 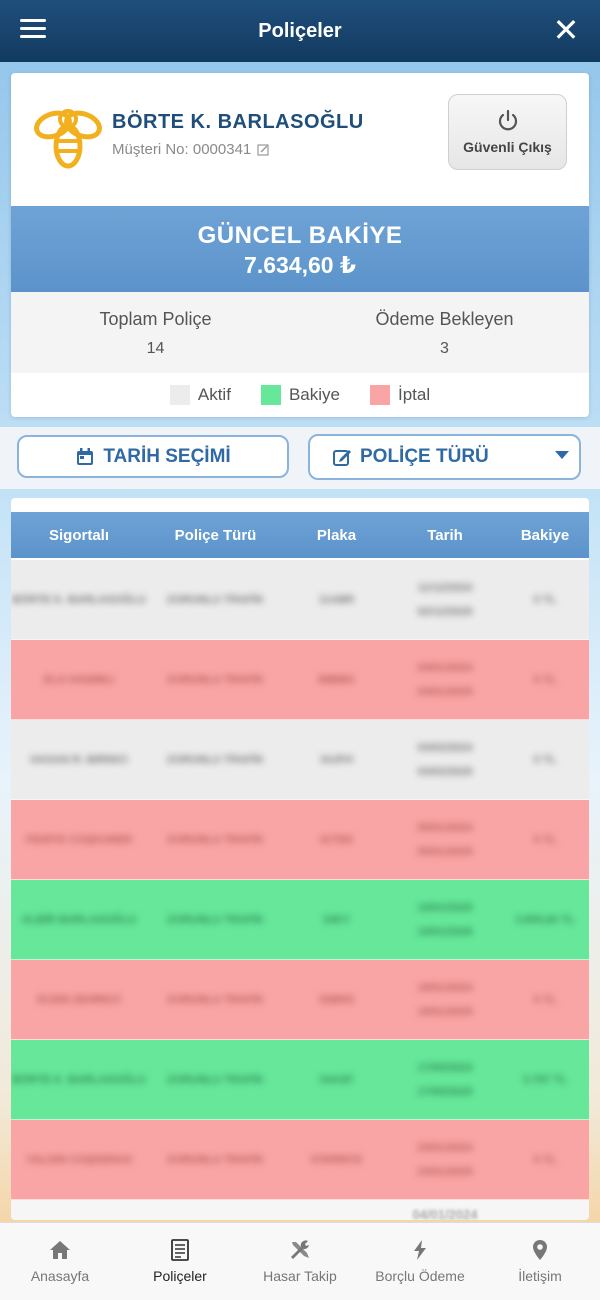 What do you see at coordinates (79, 535) in the screenshot?
I see `column-header: Sigortalı` at bounding box center [79, 535].